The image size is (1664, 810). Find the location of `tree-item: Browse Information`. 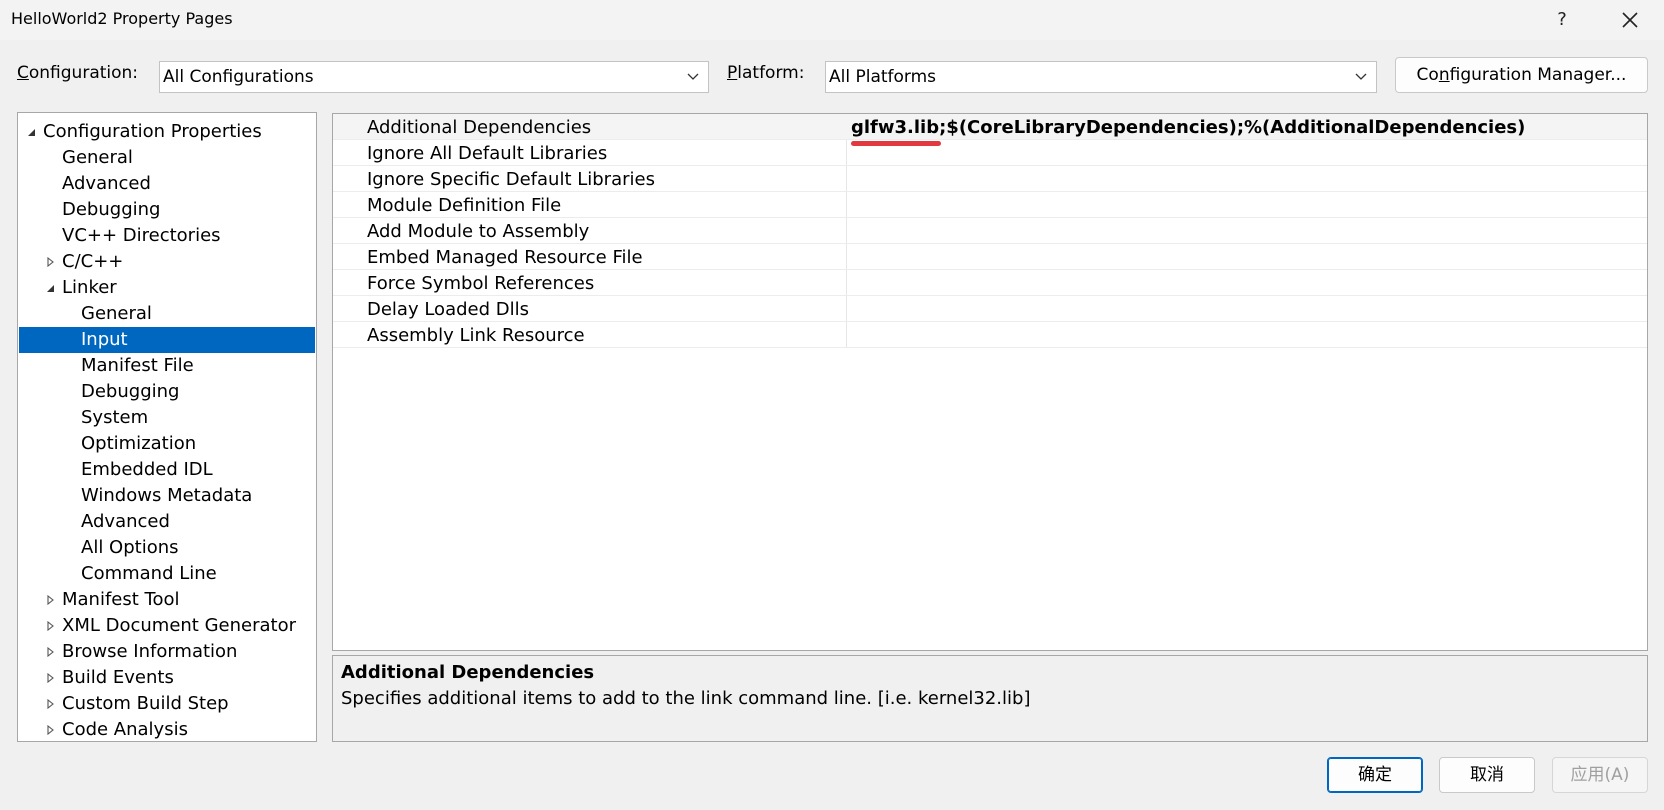

tree-item: Browse Information is located at coordinates (167, 652).